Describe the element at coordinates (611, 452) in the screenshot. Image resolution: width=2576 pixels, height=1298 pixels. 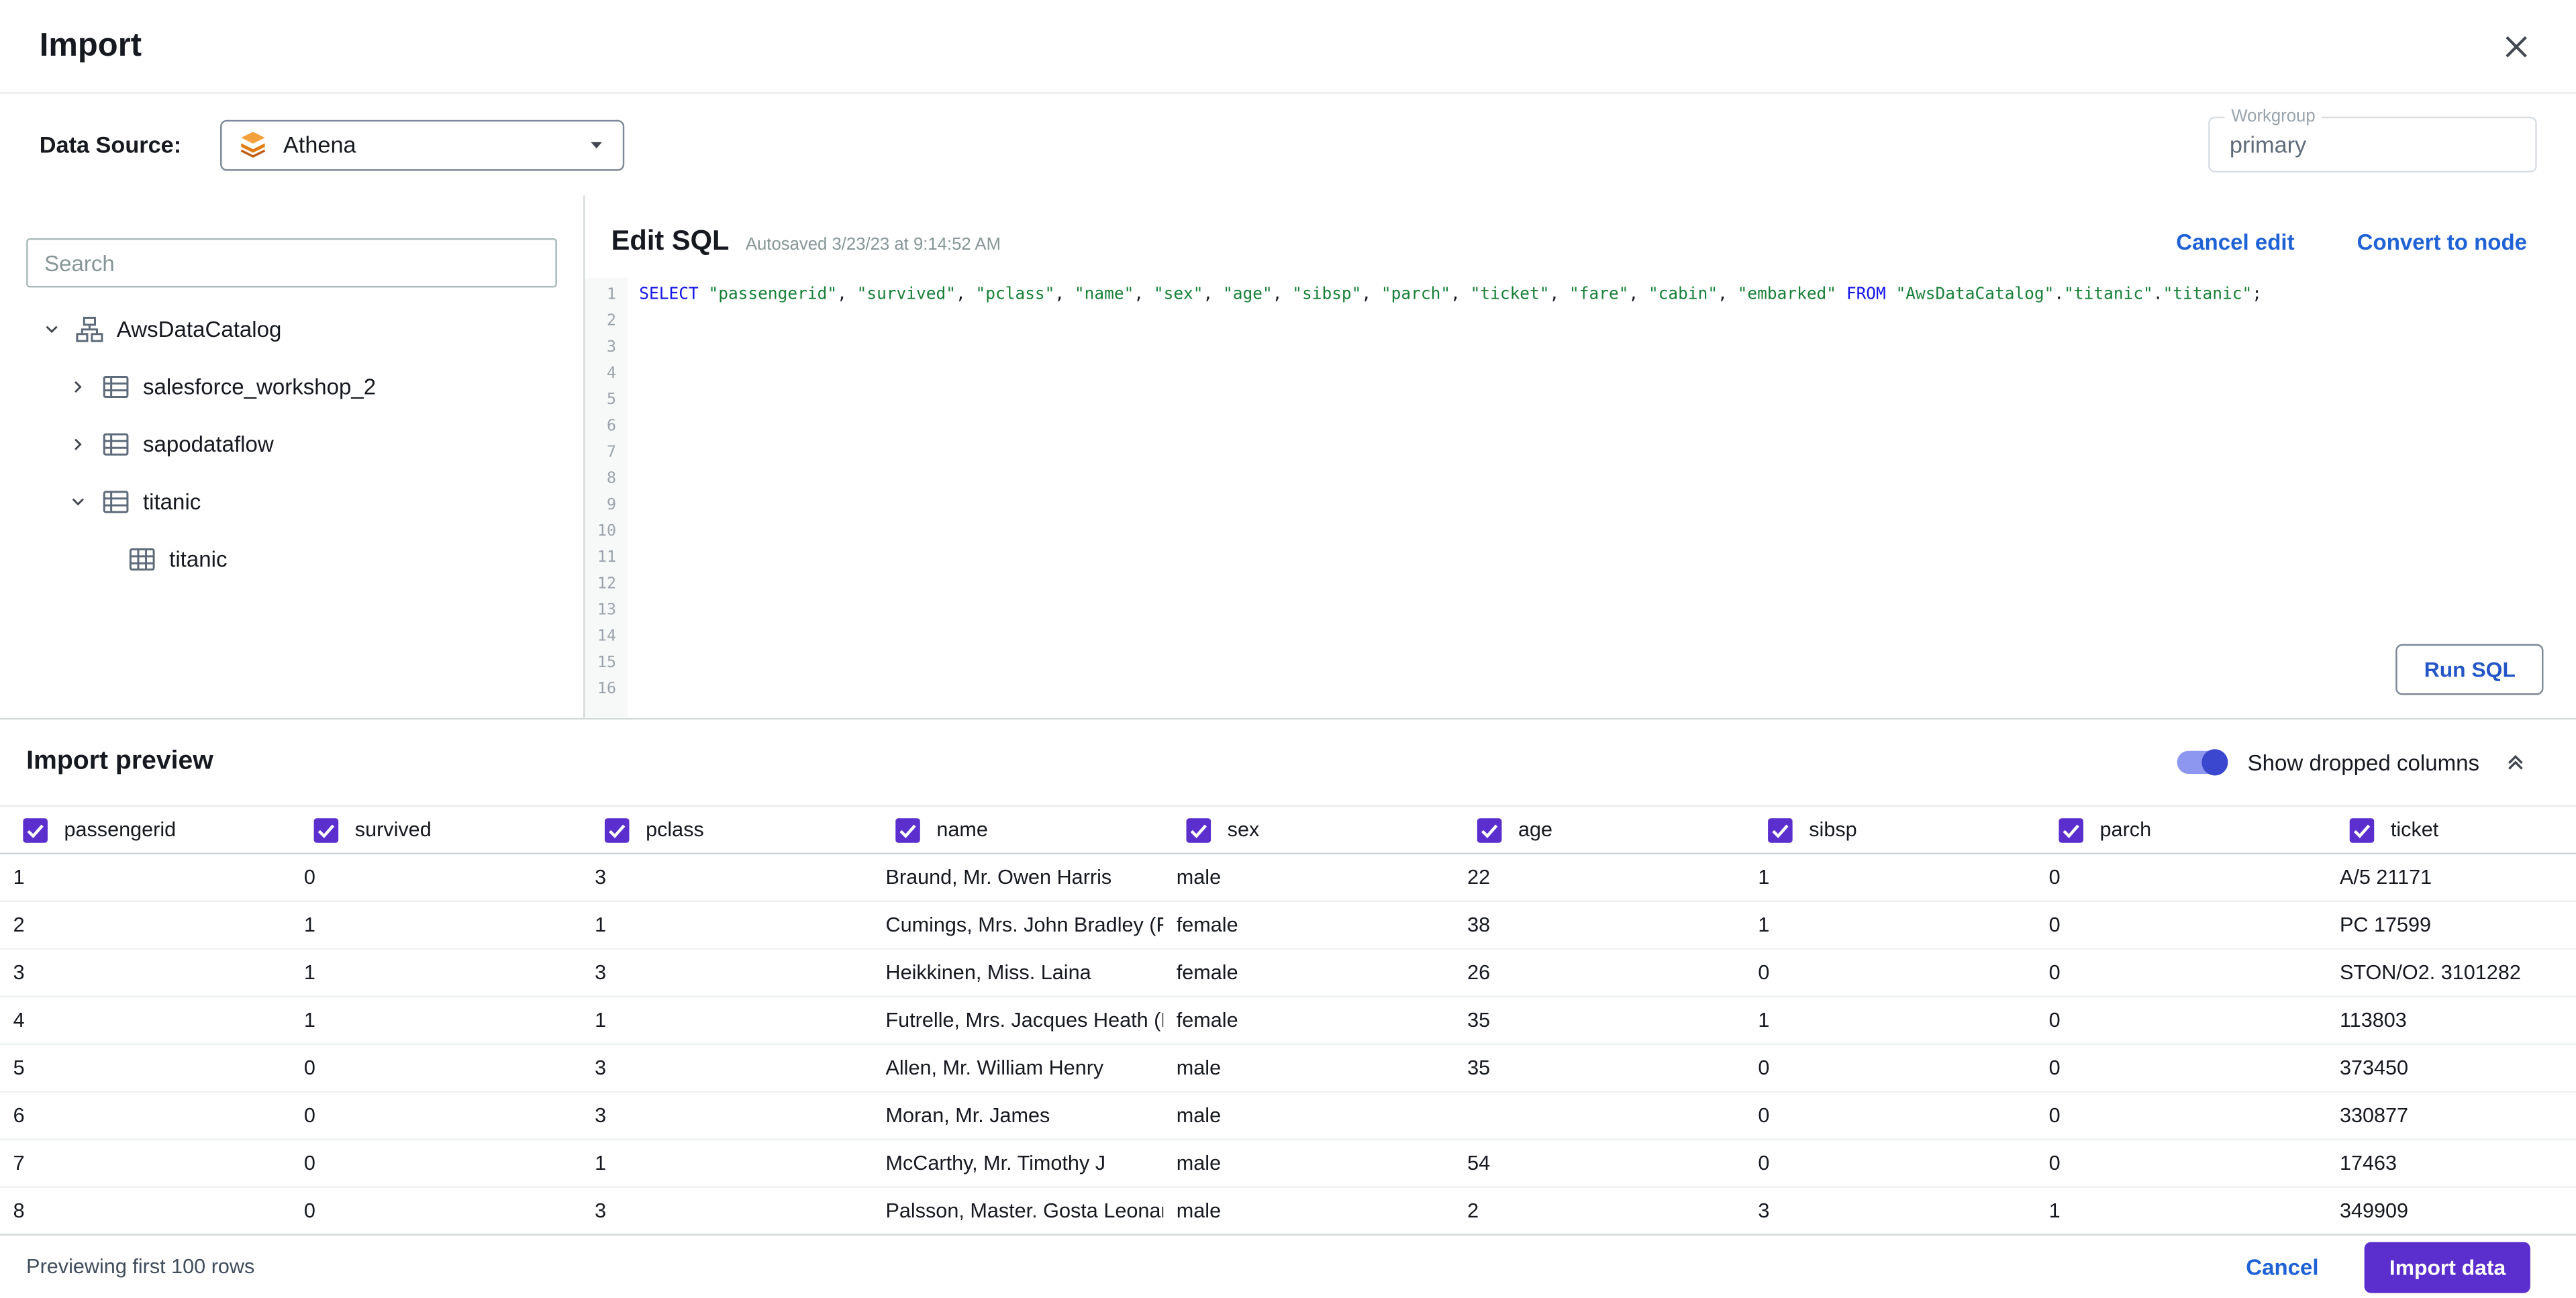
I see `line-number: 7` at that location.